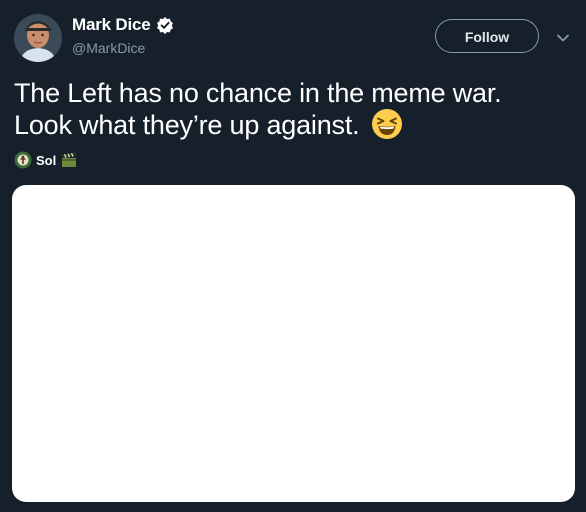 The height and width of the screenshot is (512, 586). What do you see at coordinates (487, 36) in the screenshot?
I see `follow-button: Follow` at bounding box center [487, 36].